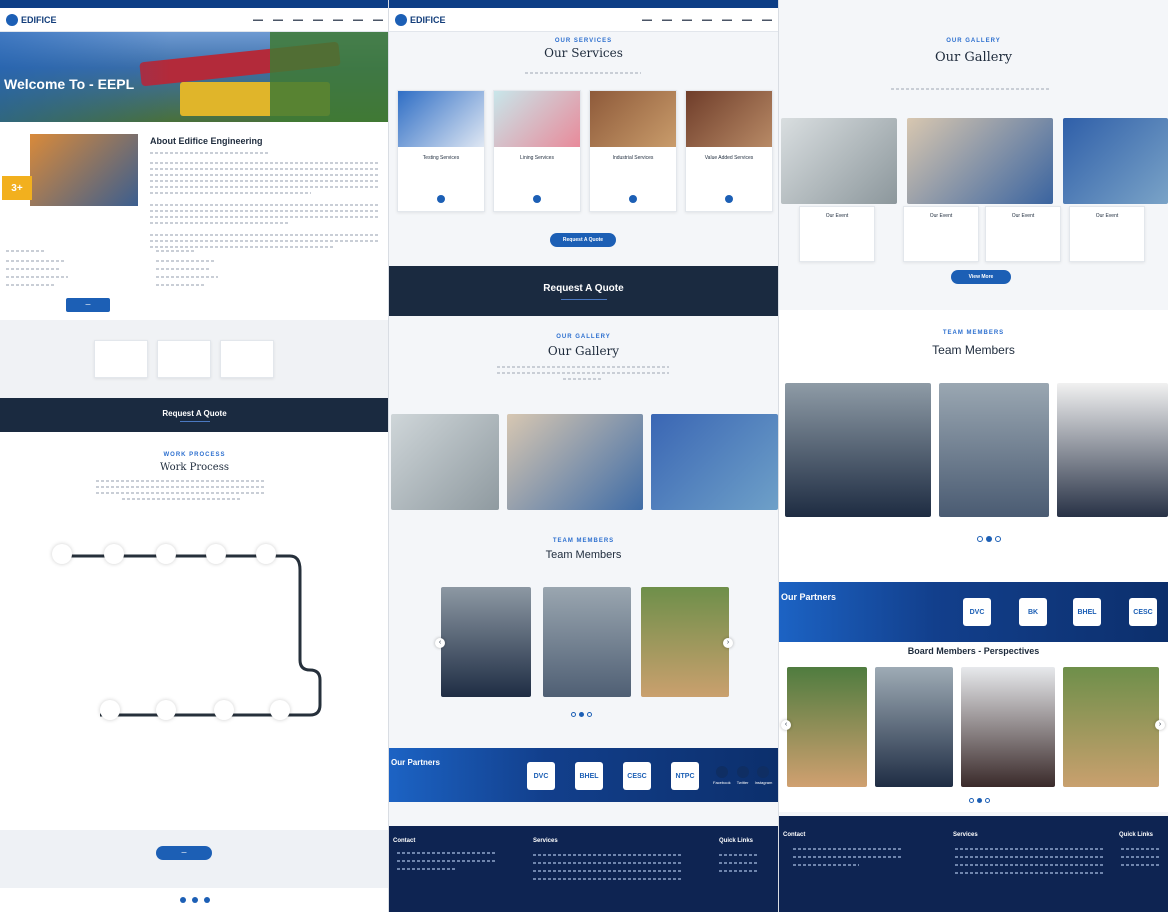 The height and width of the screenshot is (912, 1168). I want to click on read-more-button: —, so click(88, 305).